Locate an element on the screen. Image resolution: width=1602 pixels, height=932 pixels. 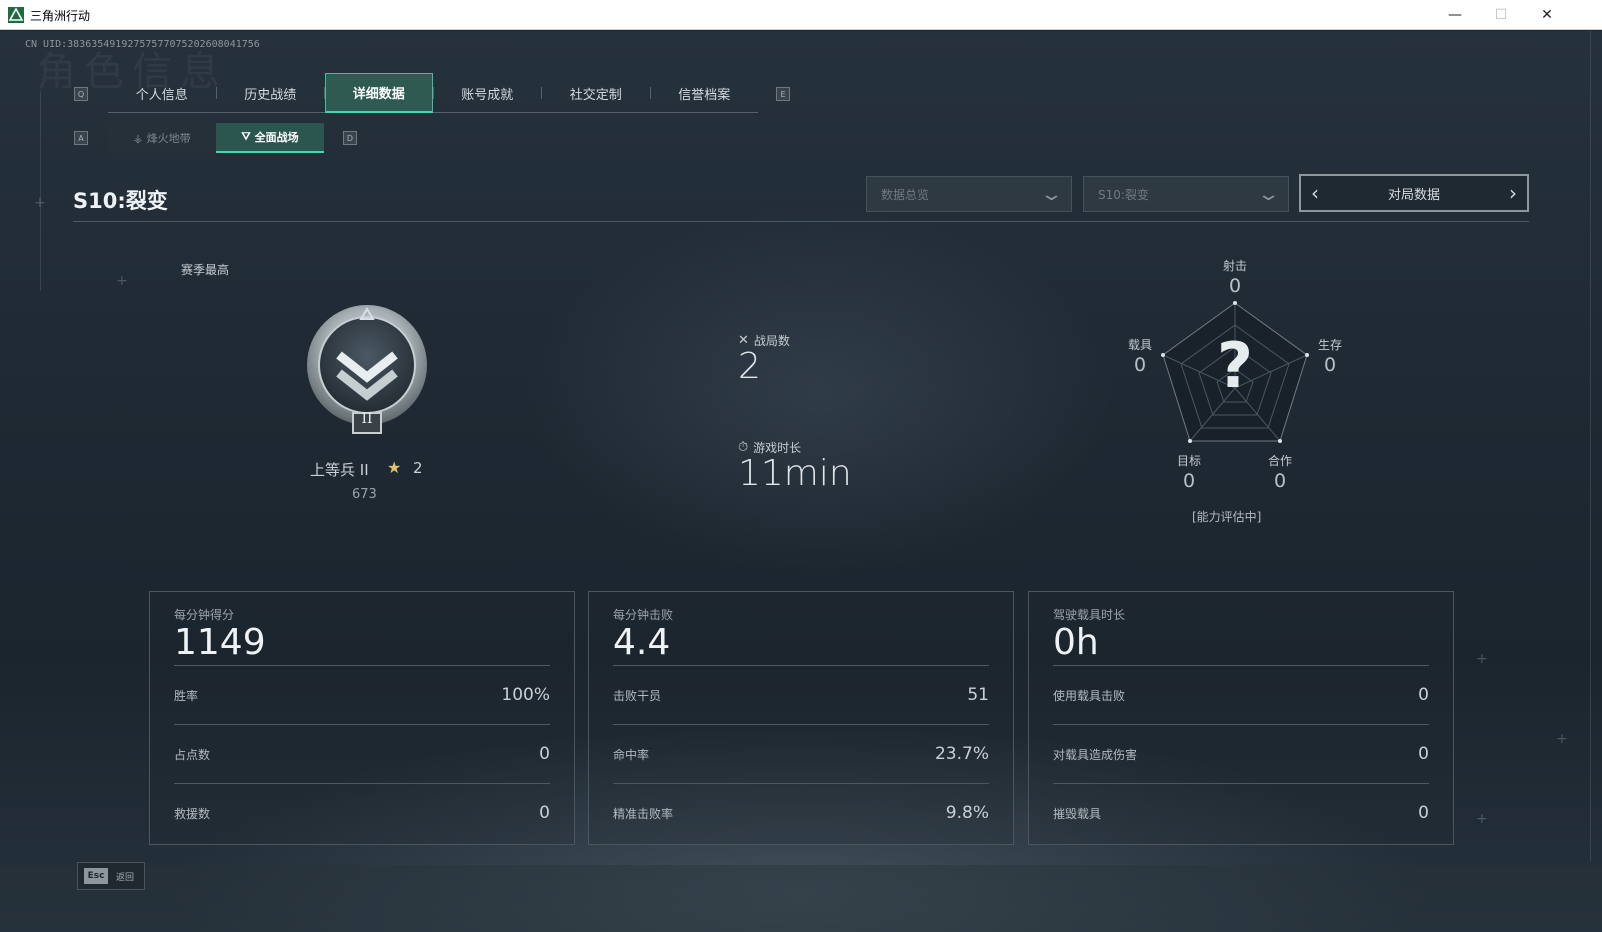
card-row: 胜率 100% is located at coordinates (362, 694).